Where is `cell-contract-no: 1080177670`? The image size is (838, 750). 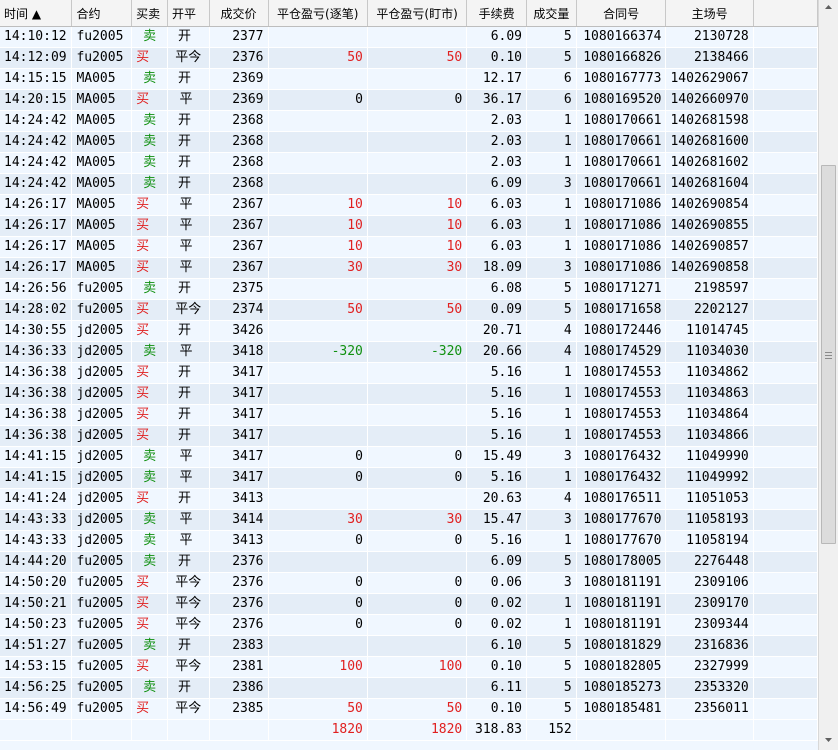
cell-contract-no: 1080177670 is located at coordinates (621, 541).